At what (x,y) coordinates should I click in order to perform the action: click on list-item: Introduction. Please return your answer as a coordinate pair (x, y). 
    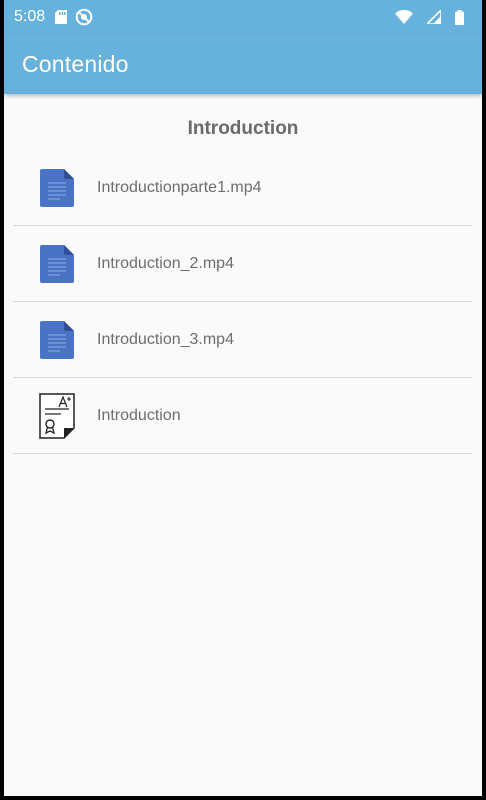
    Looking at the image, I should click on (242, 416).